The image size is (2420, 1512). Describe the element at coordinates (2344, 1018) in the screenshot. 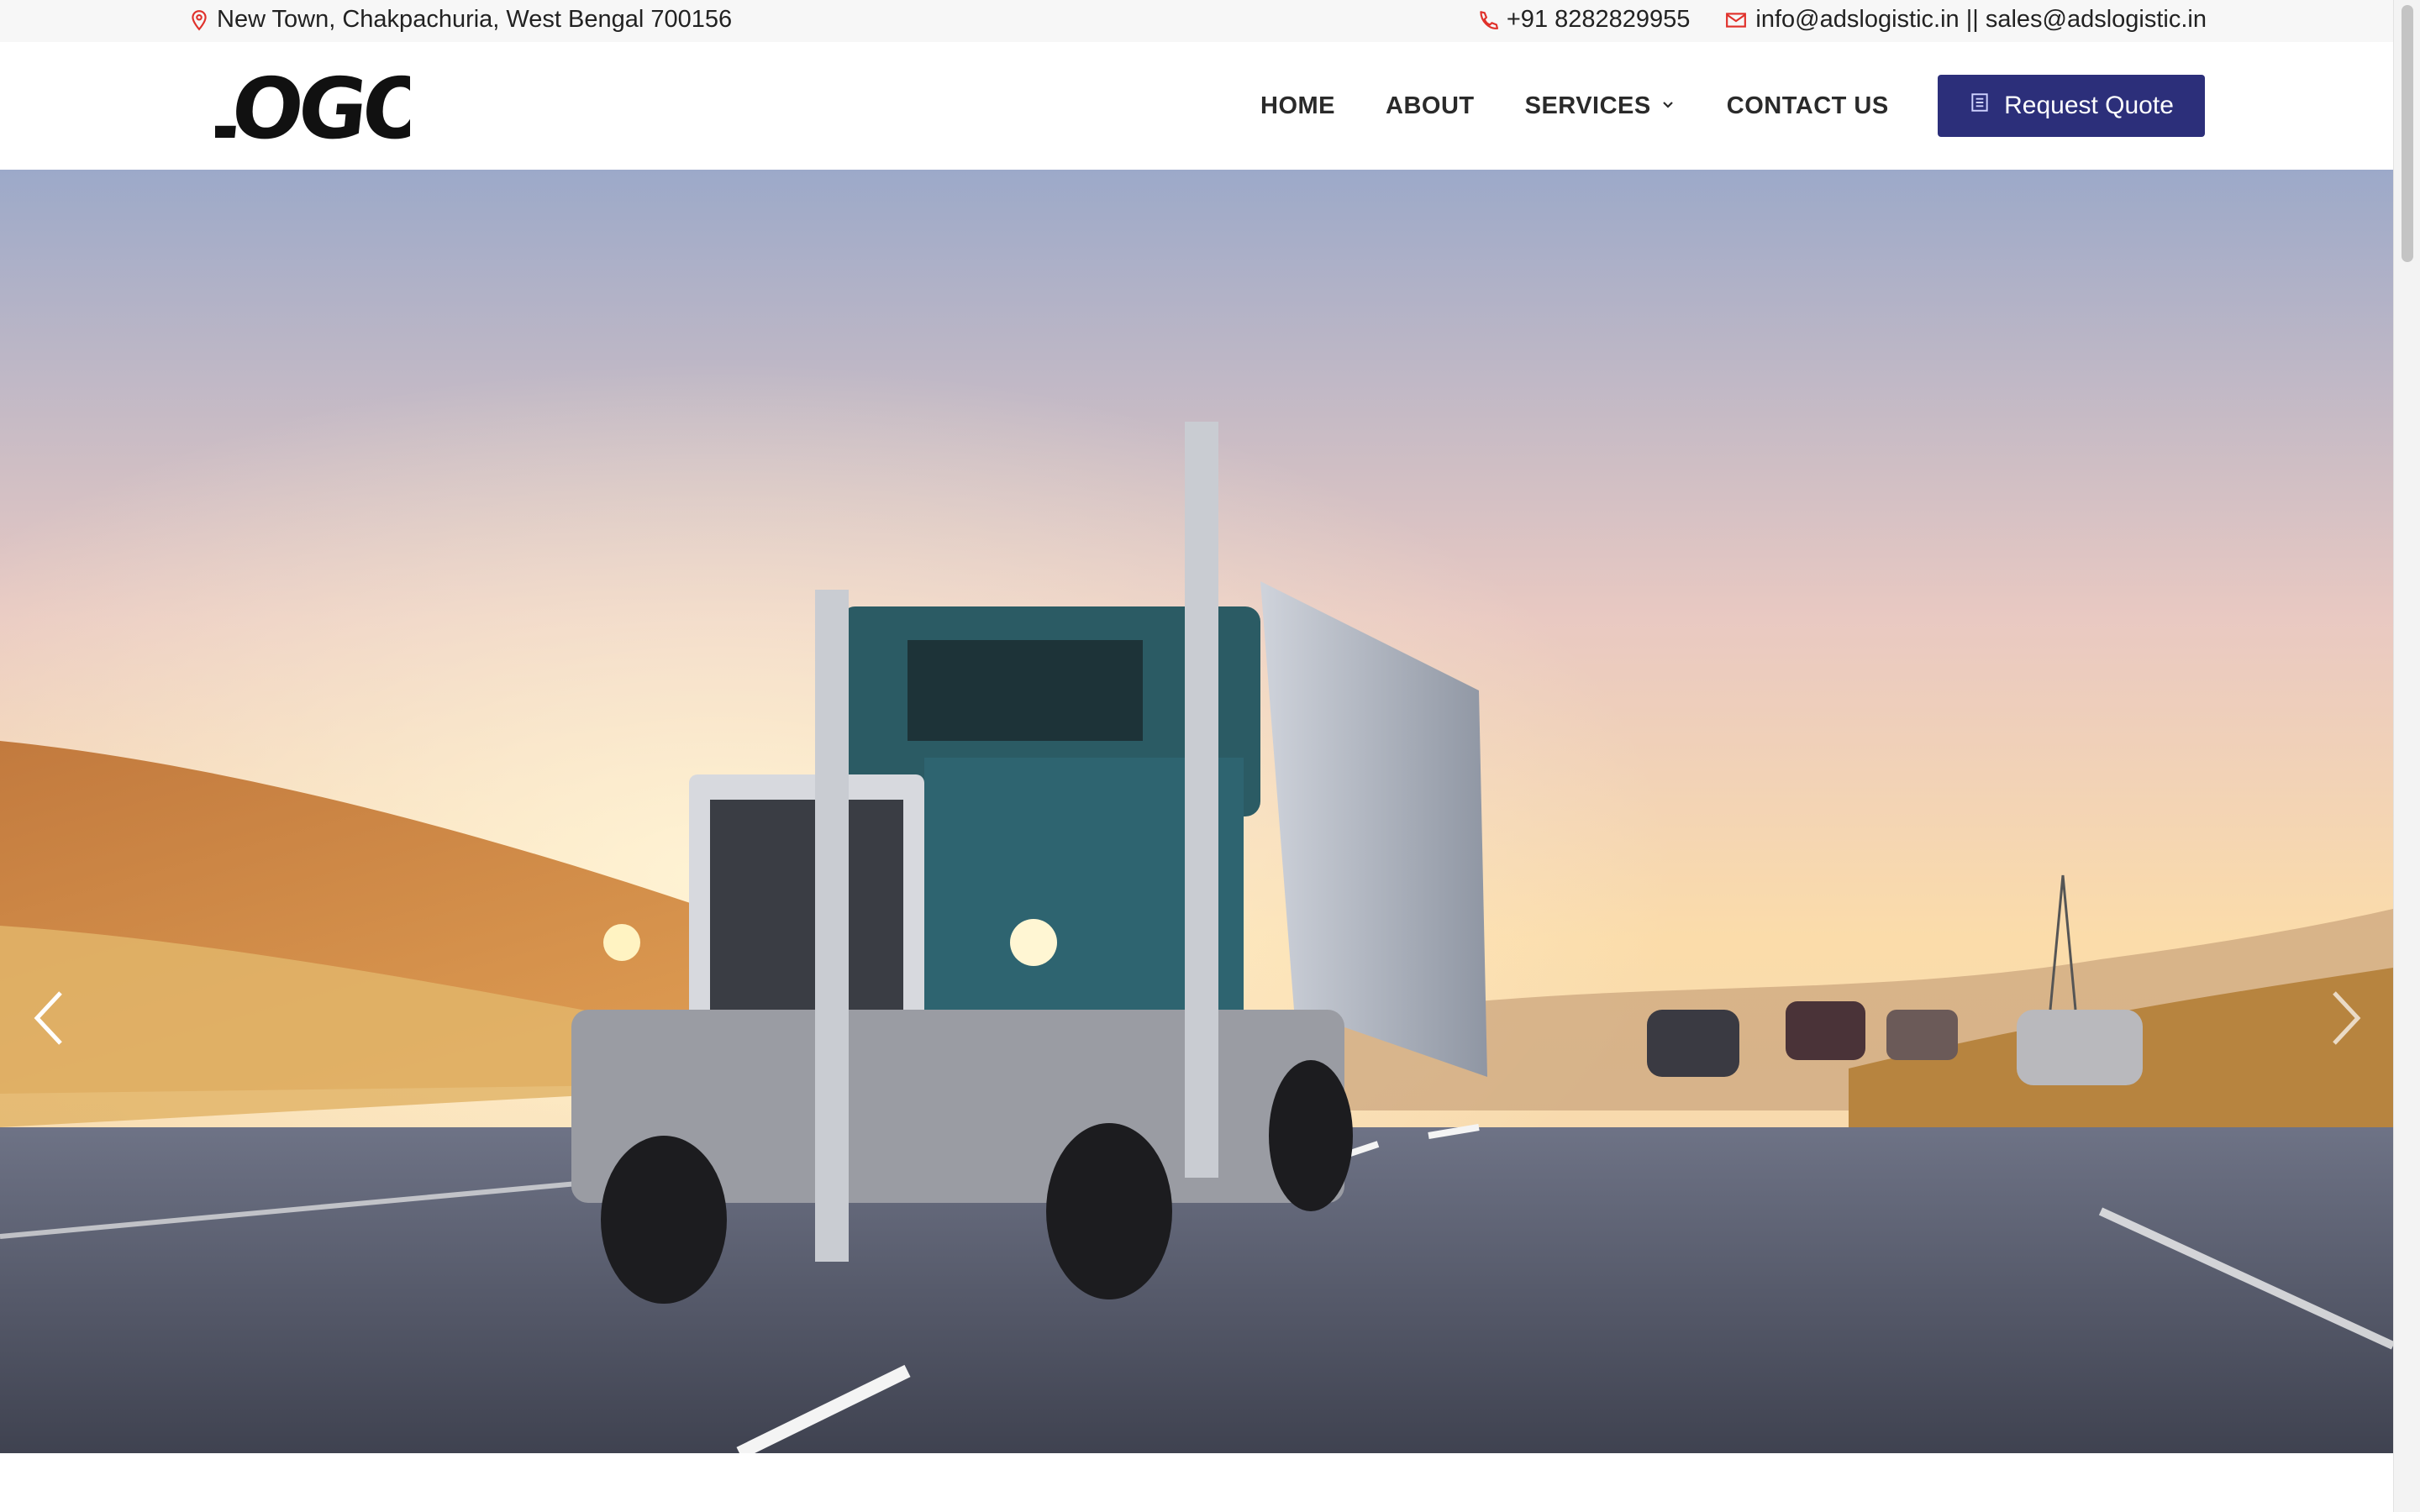

I see `next-slide-button` at that location.